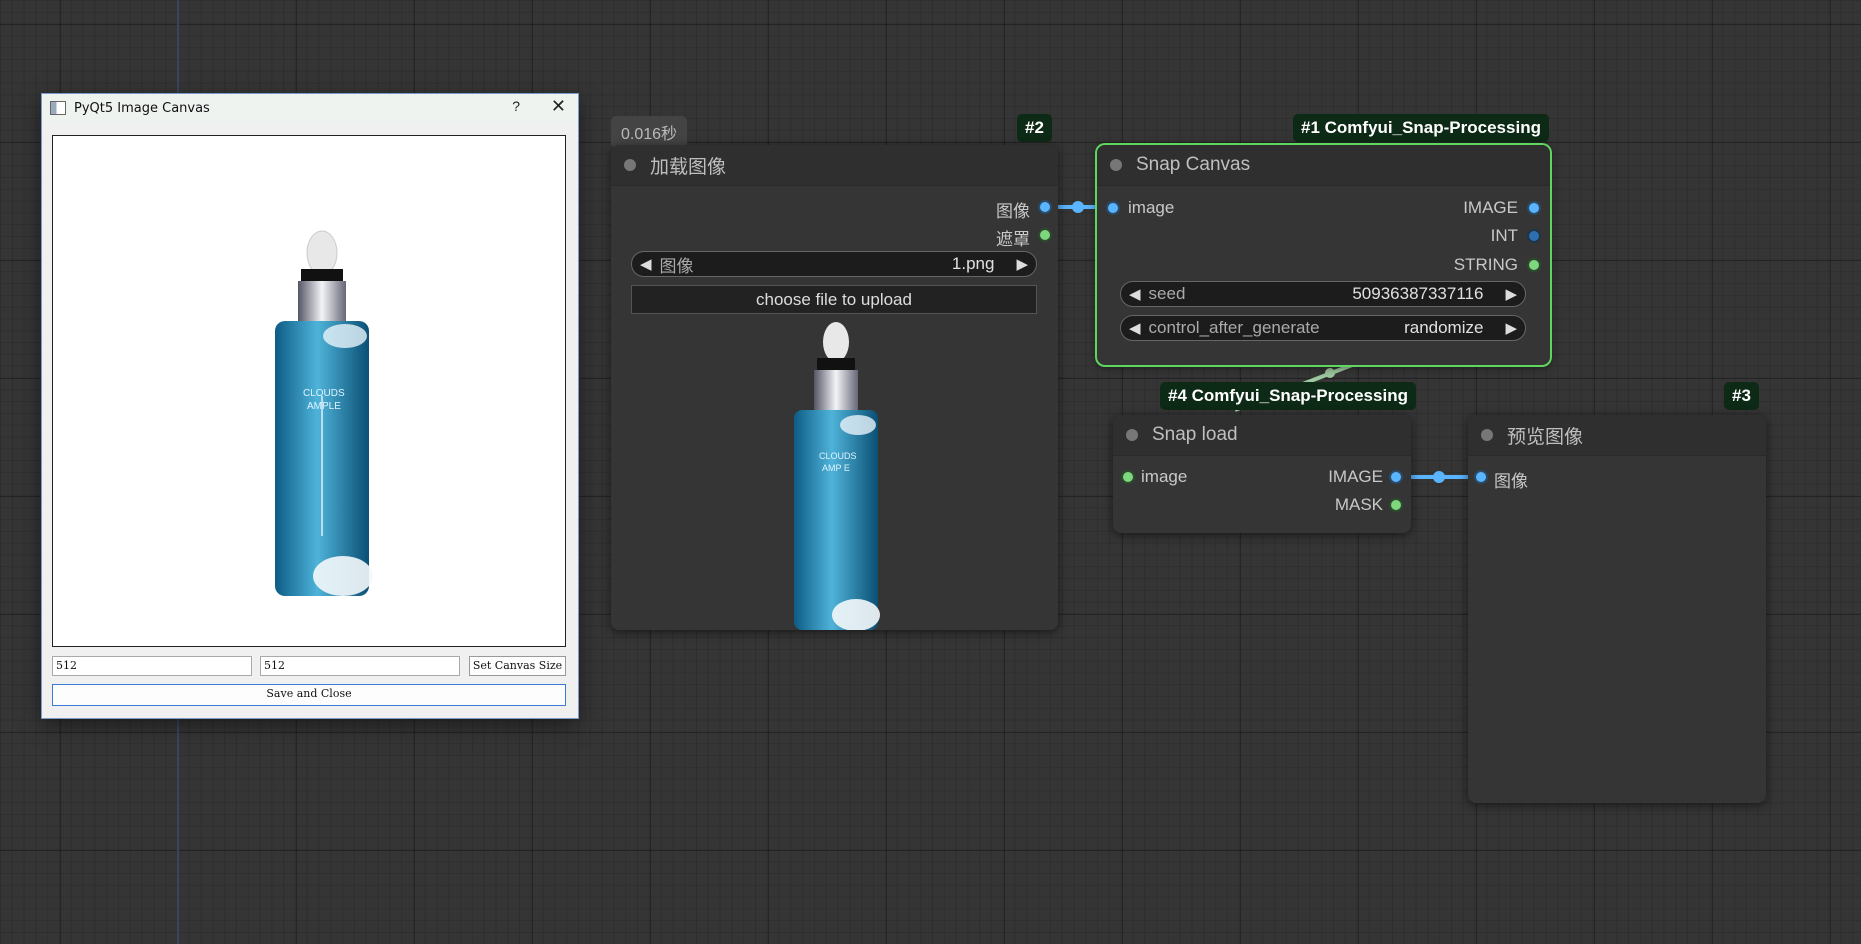 The width and height of the screenshot is (1861, 944). What do you see at coordinates (324, 406) in the screenshot?
I see `bottle-label-text: AMPLE` at bounding box center [324, 406].